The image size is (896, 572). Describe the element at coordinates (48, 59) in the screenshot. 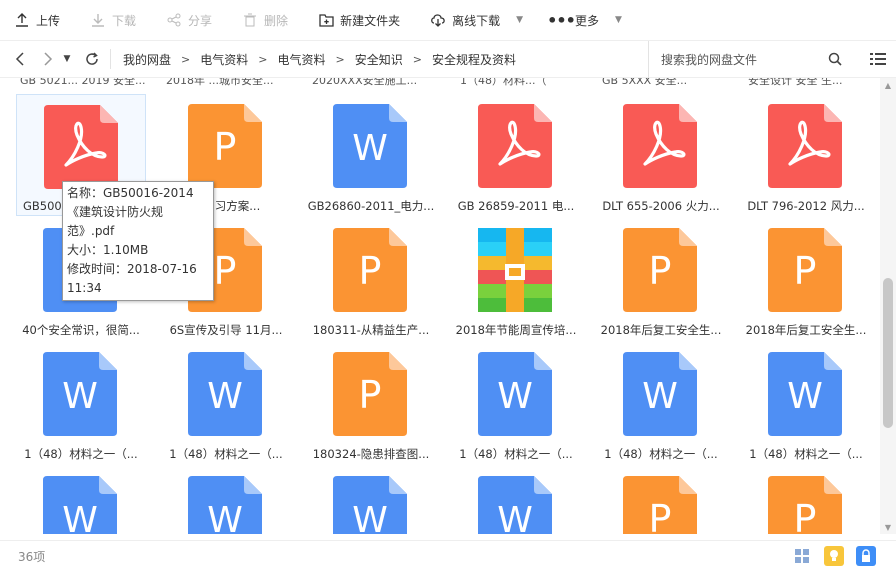

I see `forward-arrow-icon` at that location.